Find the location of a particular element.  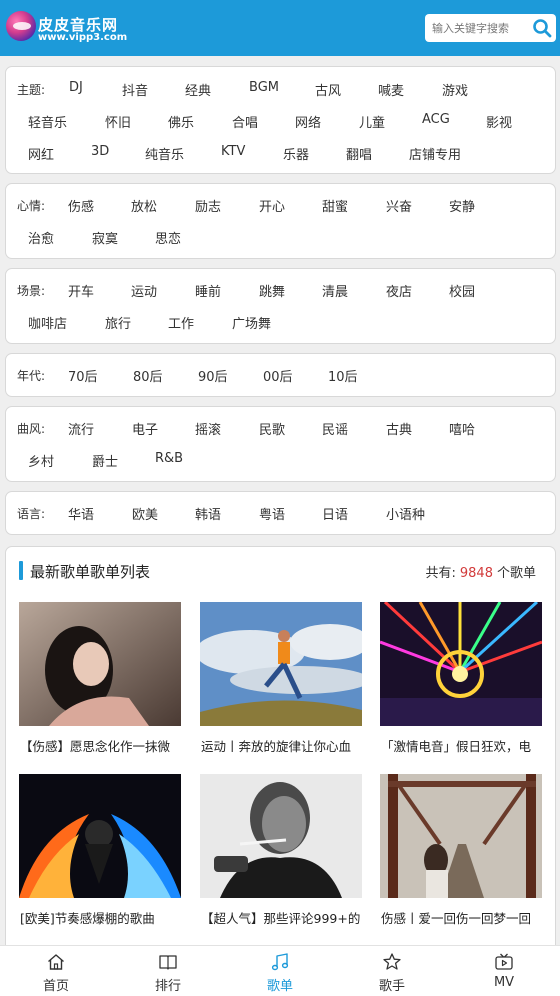

filter-tag: 励志 is located at coordinates (208, 205).